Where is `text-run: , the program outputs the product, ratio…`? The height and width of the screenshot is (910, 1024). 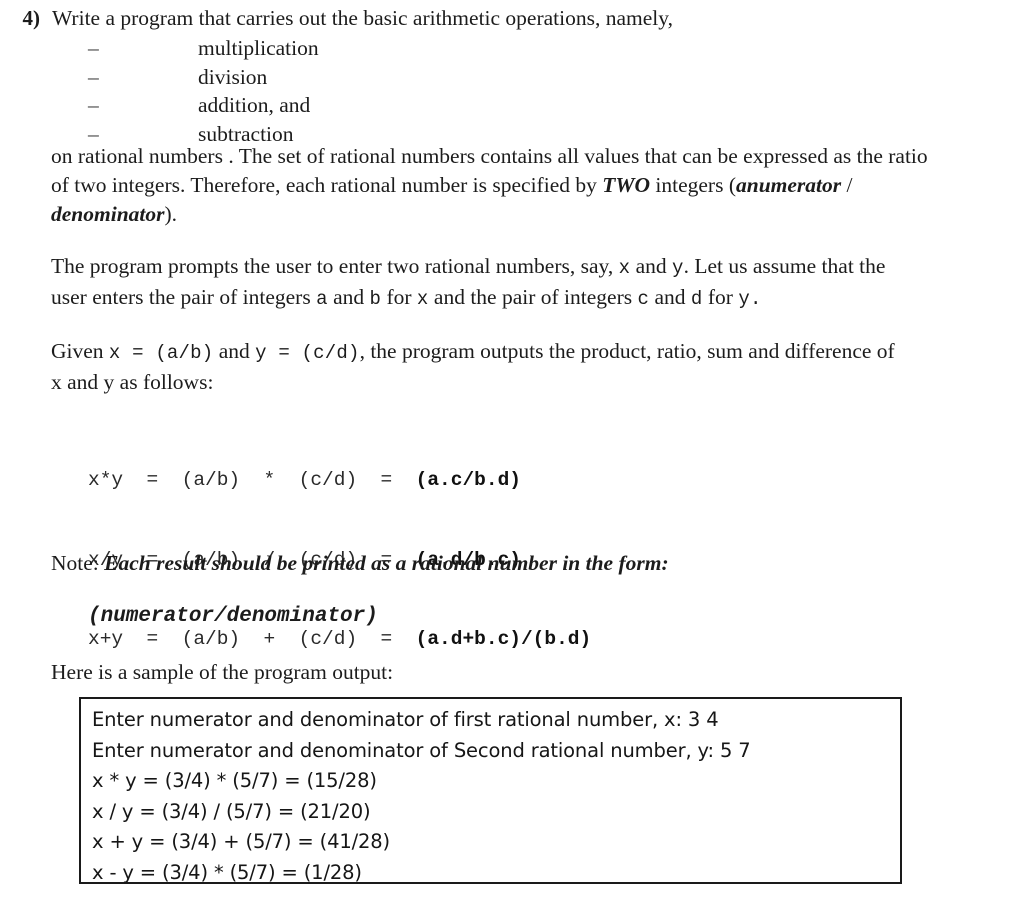 text-run: , the program outputs the product, ratio… is located at coordinates (627, 351).